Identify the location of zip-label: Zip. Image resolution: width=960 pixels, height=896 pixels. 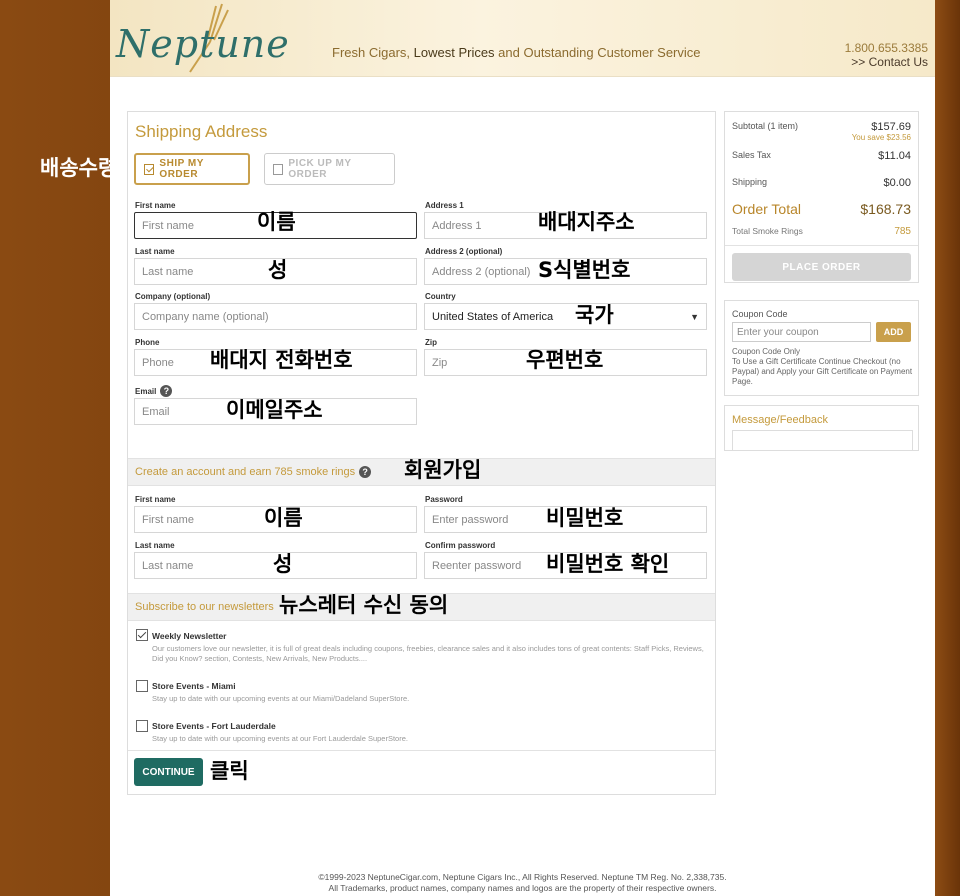
(431, 342).